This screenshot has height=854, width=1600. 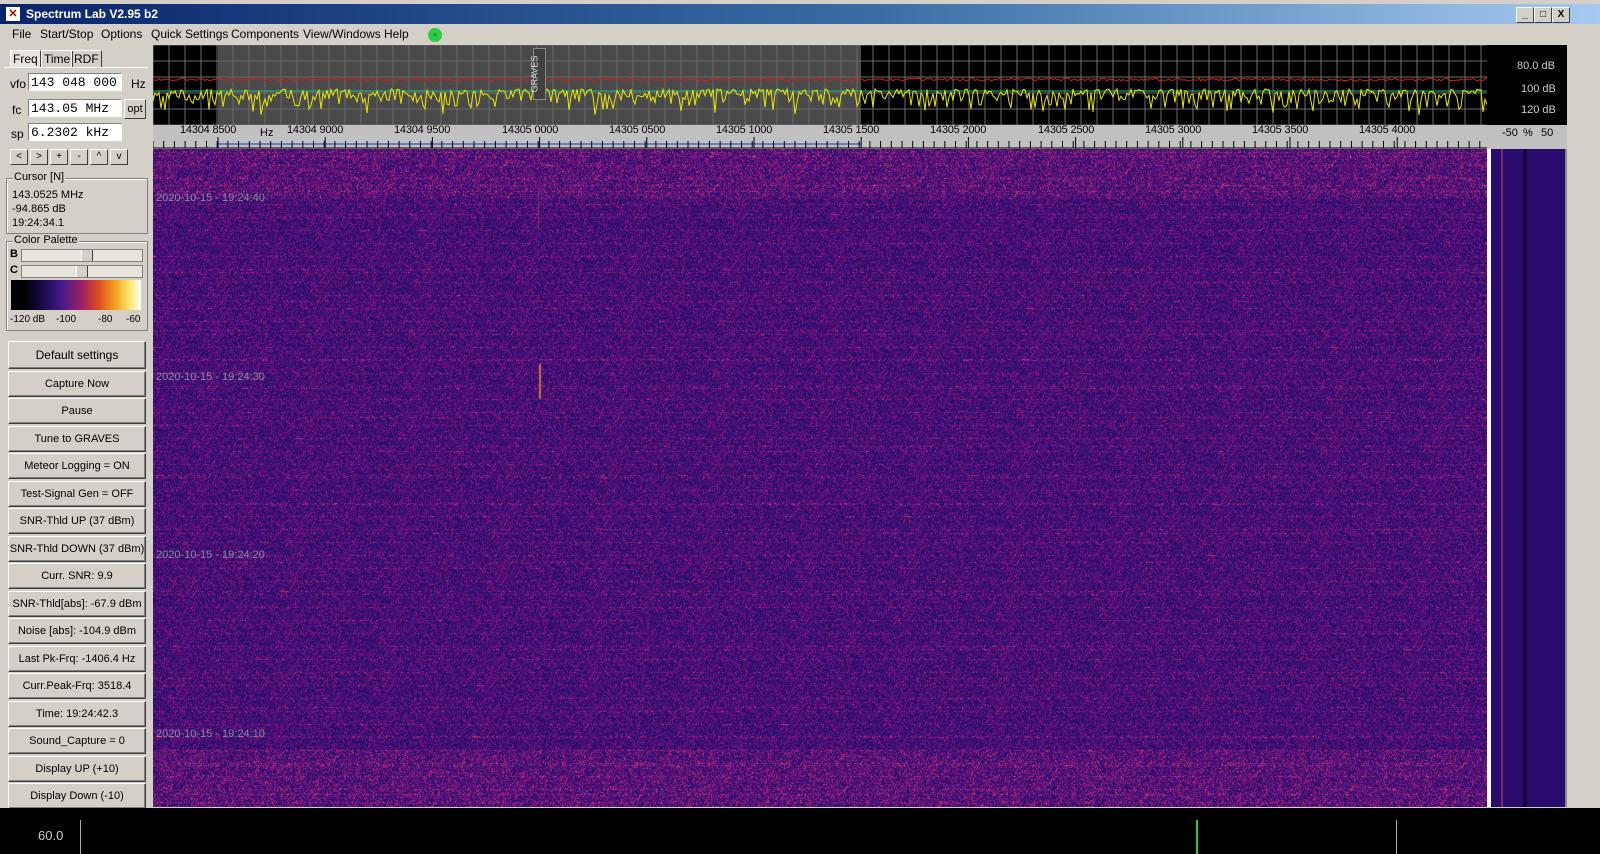 What do you see at coordinates (210, 377) in the screenshot?
I see `waterfall-timestamp: 2020-10-15 - 19:24:30` at bounding box center [210, 377].